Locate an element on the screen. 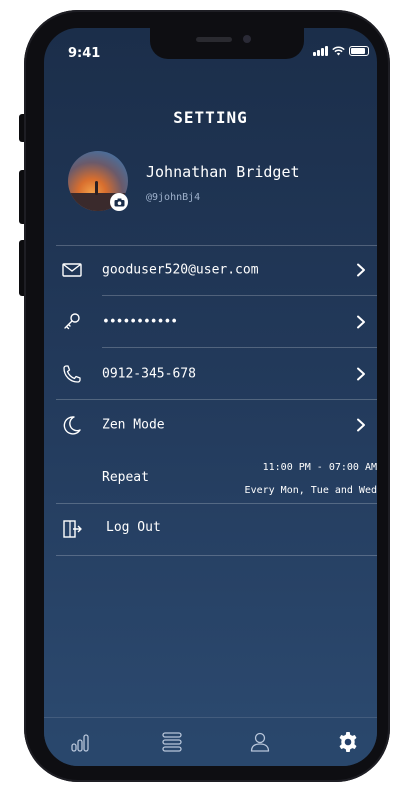  profile-icon is located at coordinates (260, 742).